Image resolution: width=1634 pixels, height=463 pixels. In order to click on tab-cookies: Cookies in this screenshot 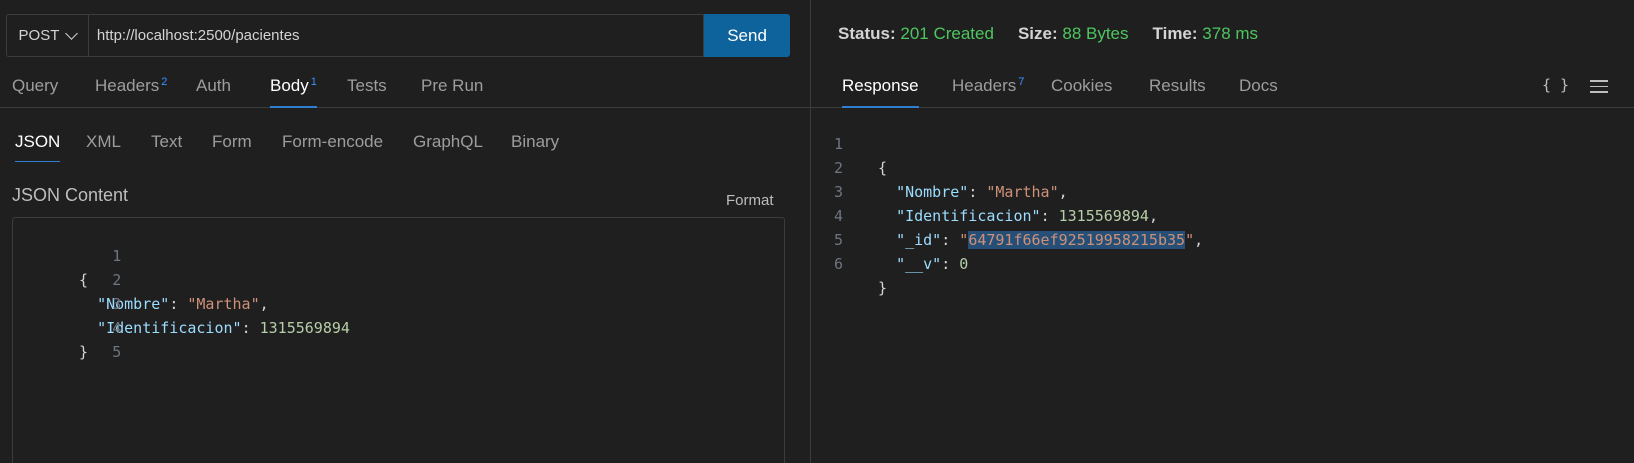, I will do `click(1081, 92)`.